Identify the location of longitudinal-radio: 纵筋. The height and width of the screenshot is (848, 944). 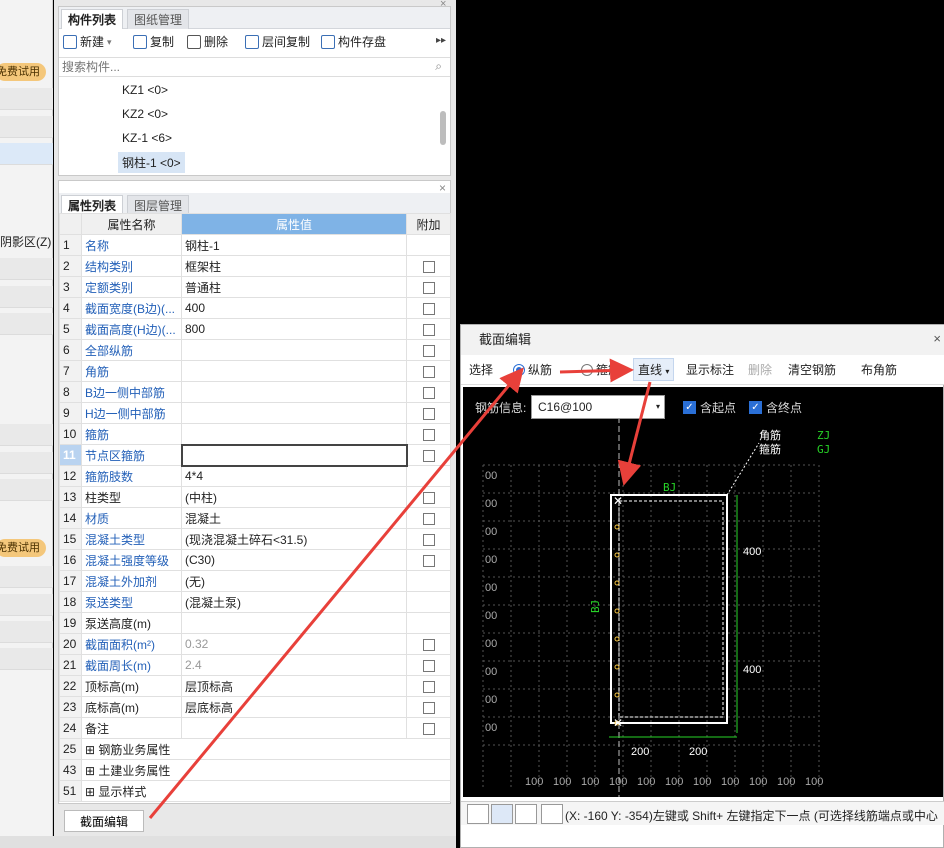
(532, 369).